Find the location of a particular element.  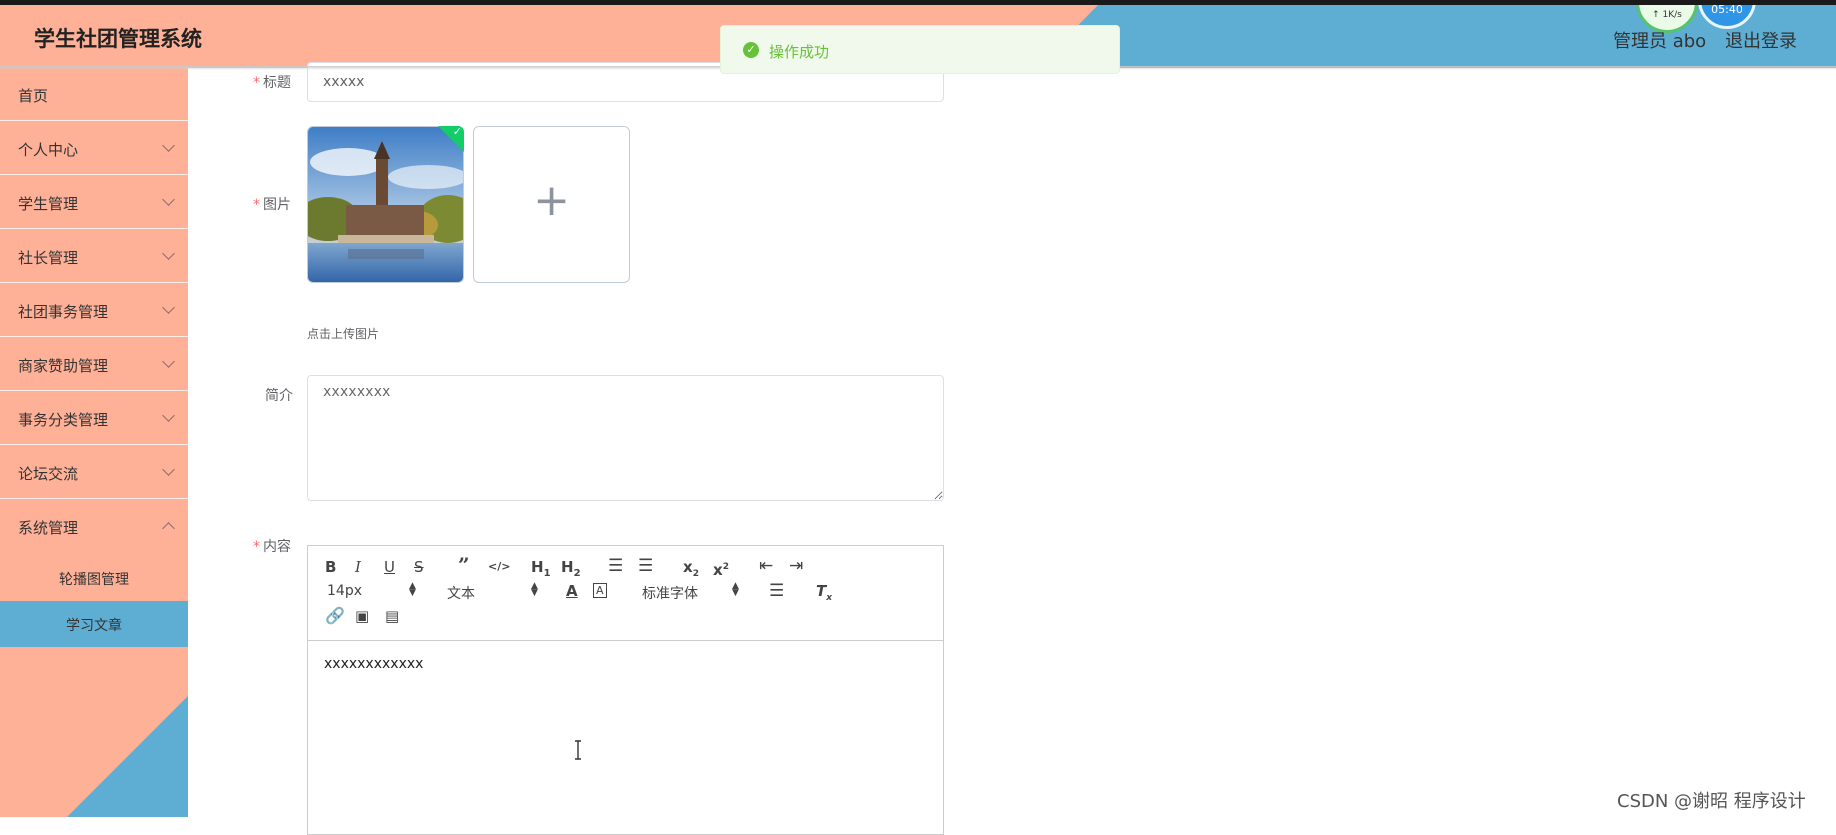

chevron-up-icon is located at coordinates (168, 528).